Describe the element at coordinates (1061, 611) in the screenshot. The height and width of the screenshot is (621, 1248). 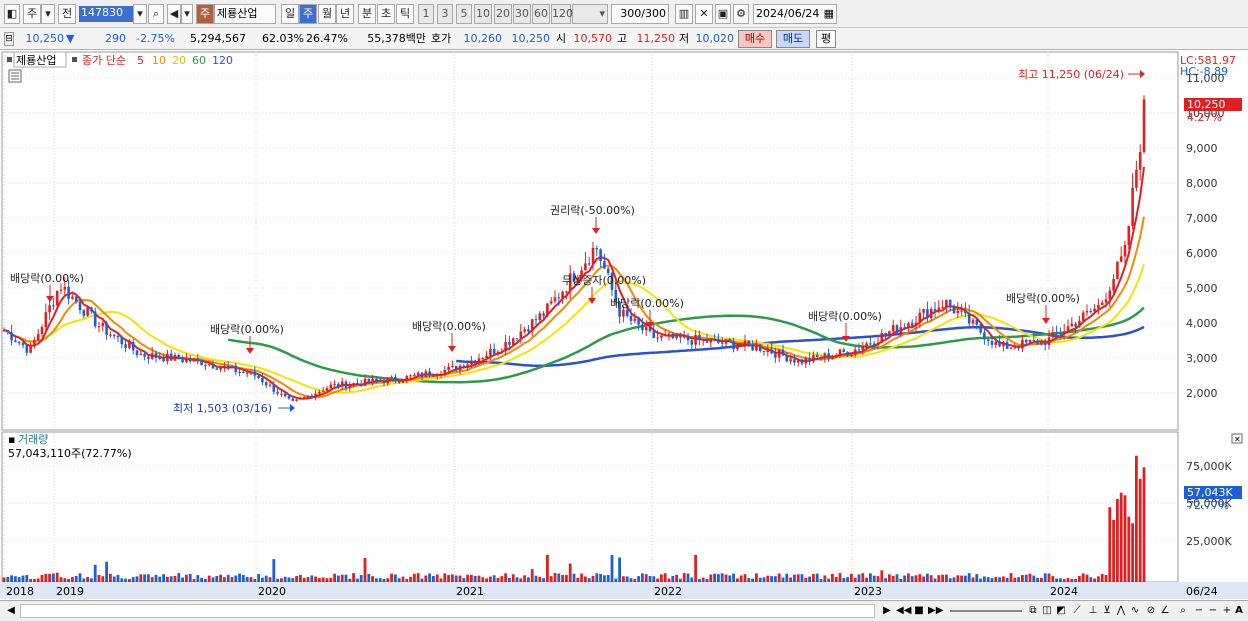
I see `chart-type2-icon: ◩` at that location.